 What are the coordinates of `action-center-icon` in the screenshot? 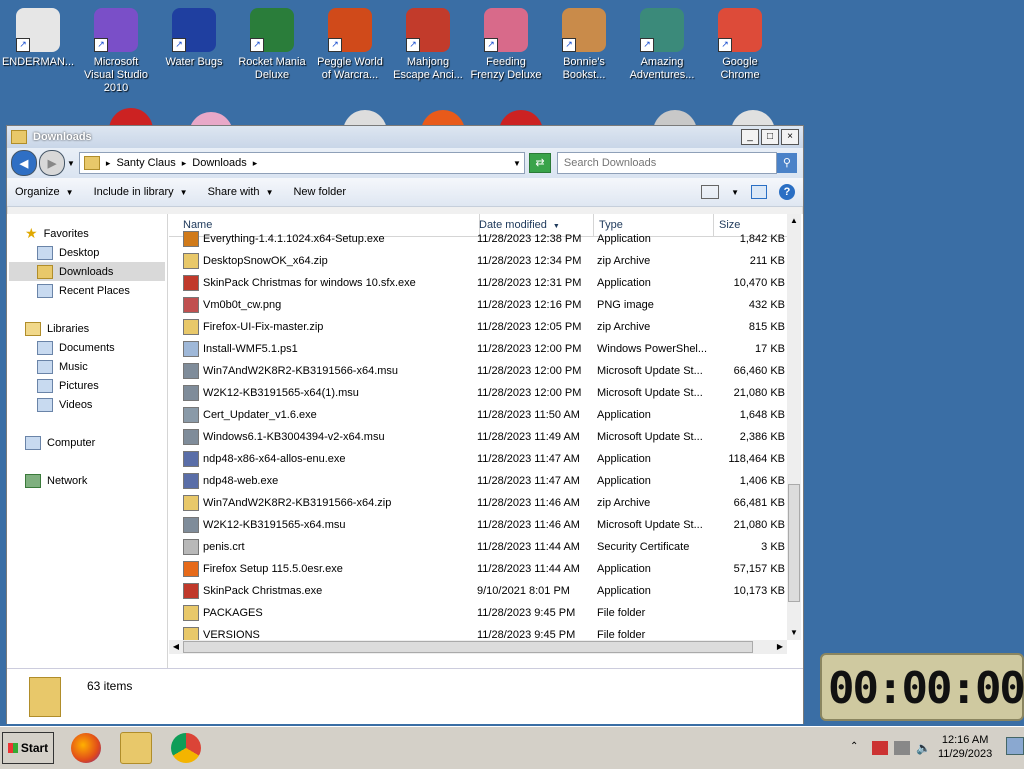 It's located at (880, 748).